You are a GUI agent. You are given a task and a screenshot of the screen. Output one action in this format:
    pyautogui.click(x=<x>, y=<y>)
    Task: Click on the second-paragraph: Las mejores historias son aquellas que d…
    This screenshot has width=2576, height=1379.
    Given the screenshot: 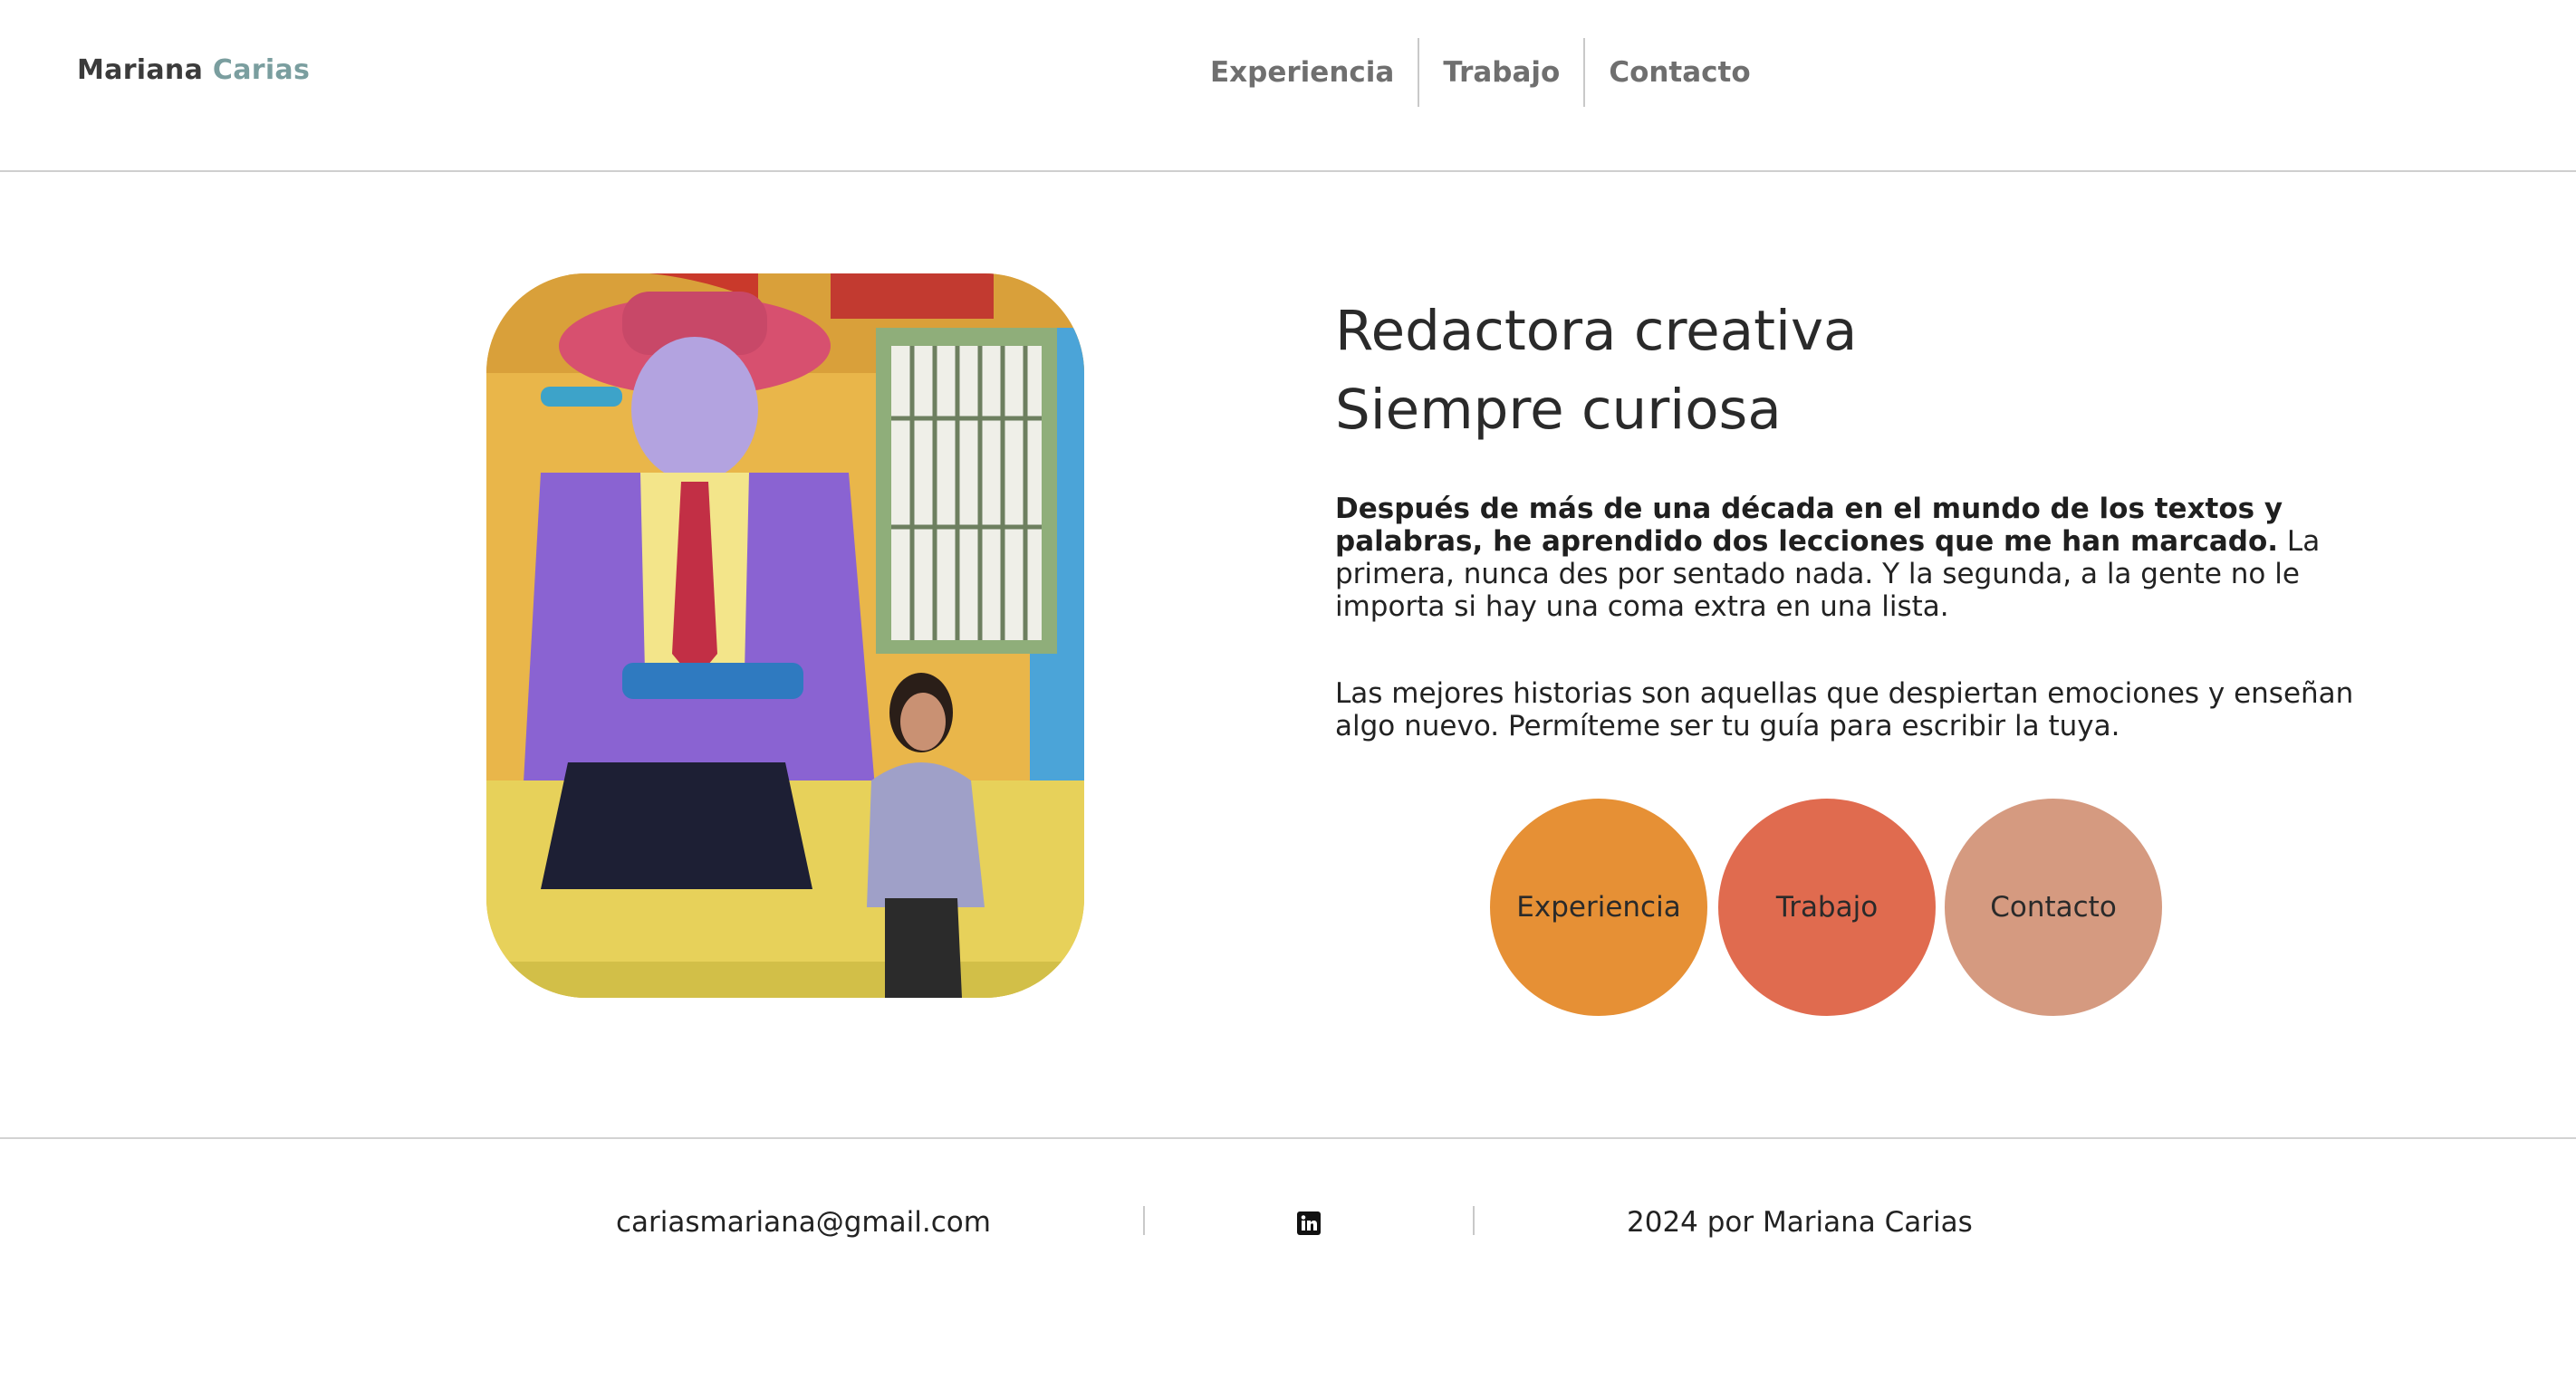 What is the action you would take?
    pyautogui.click(x=1844, y=709)
    